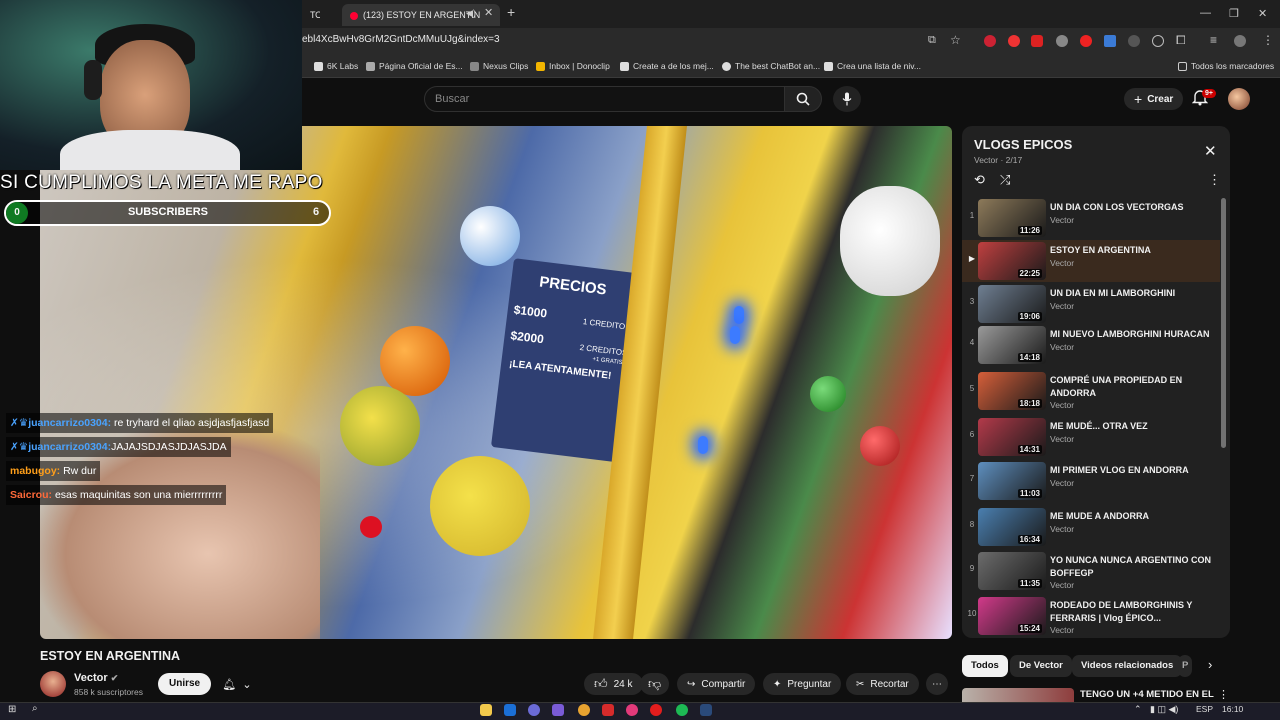  Describe the element at coordinates (573, 66) in the screenshot. I see `bookmark-item: Inbox | Donoclip` at that location.